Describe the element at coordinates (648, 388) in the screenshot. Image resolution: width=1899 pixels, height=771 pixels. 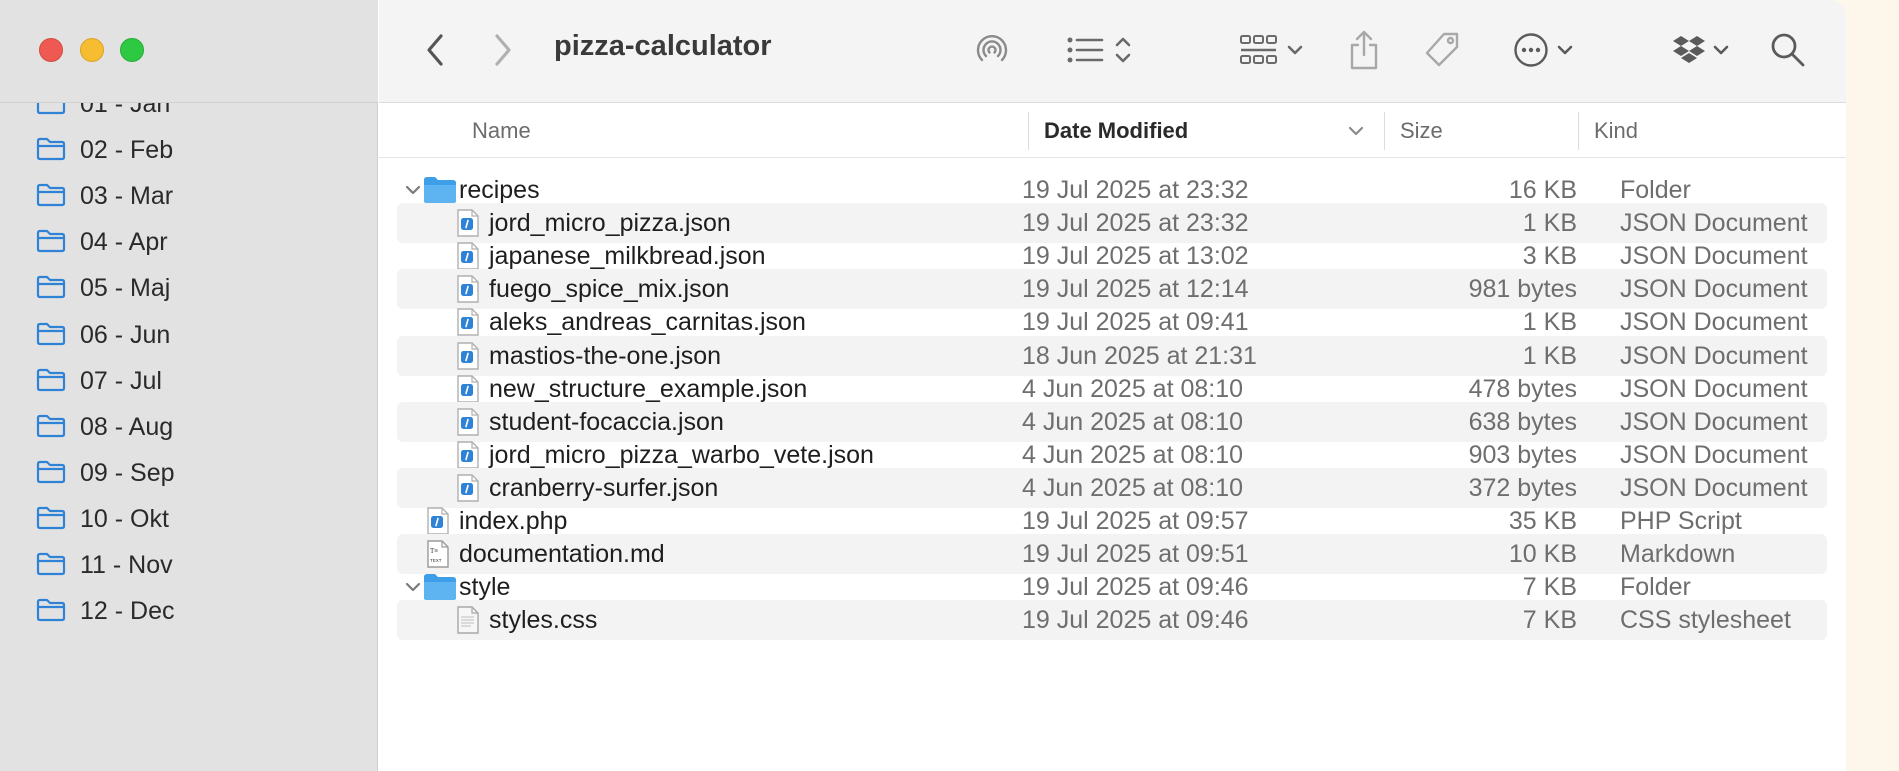
I see `file-name: new_structure_example.json` at that location.